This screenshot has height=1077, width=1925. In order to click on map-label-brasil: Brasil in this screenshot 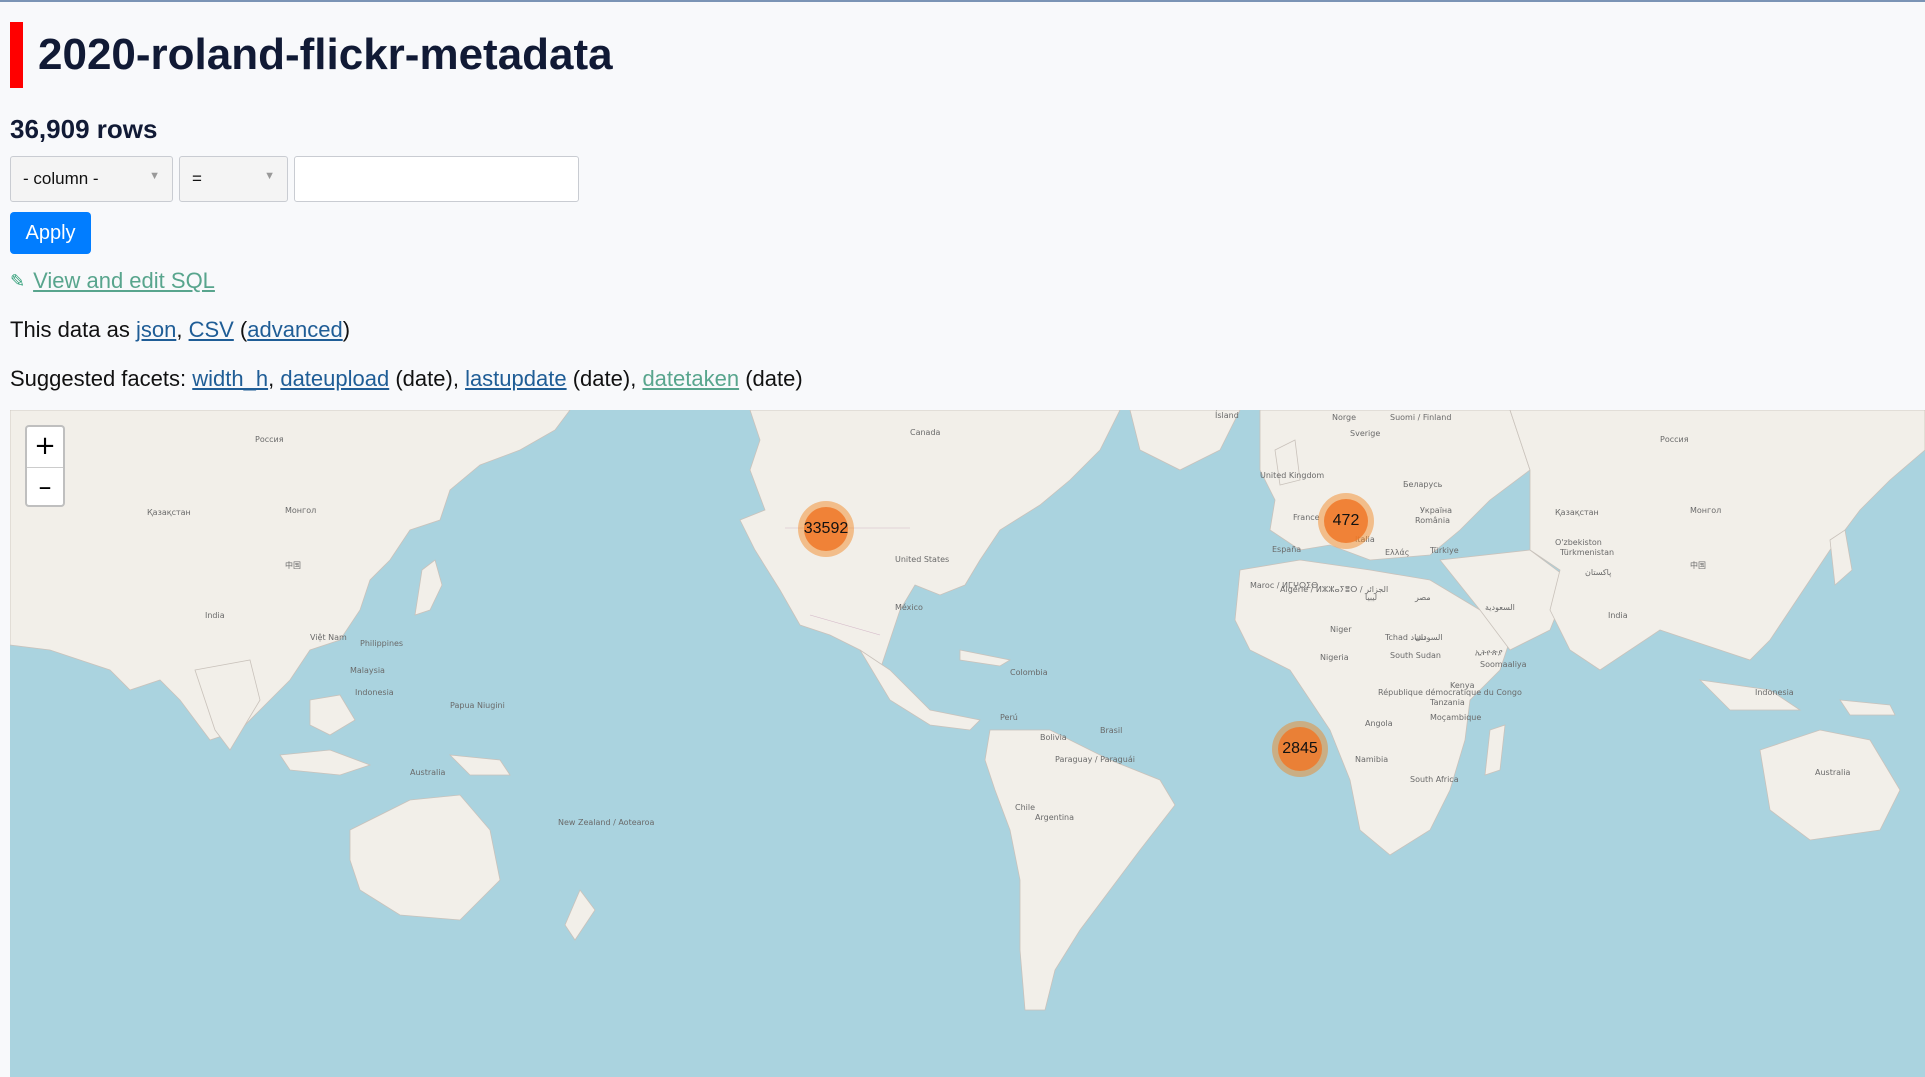, I will do `click(1111, 730)`.